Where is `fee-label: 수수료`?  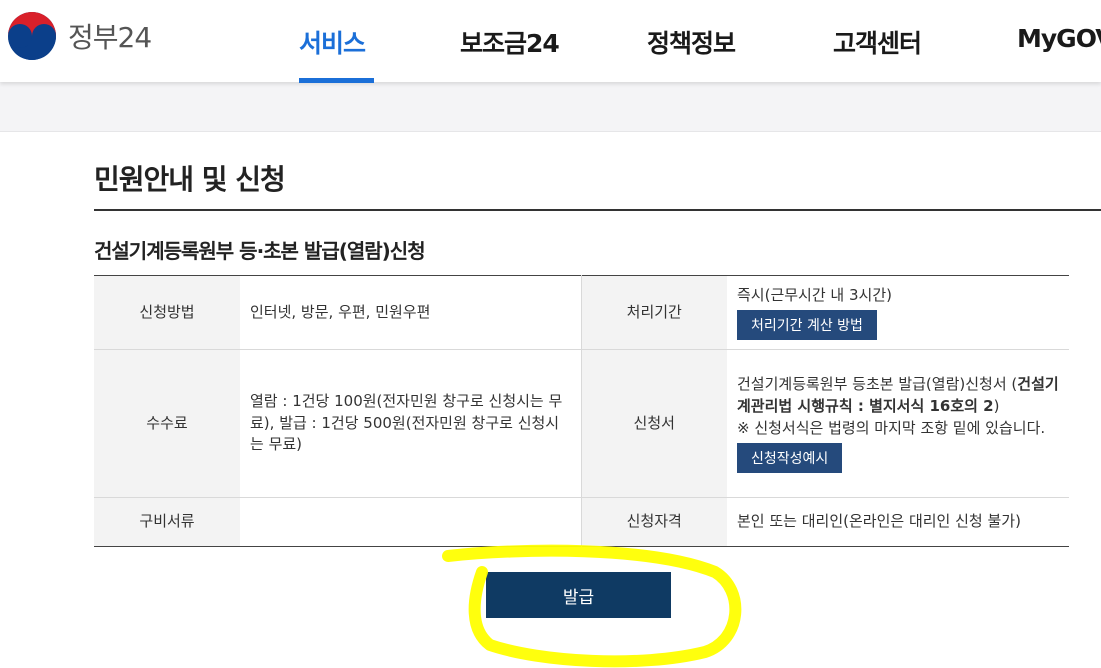 fee-label: 수수료 is located at coordinates (167, 423).